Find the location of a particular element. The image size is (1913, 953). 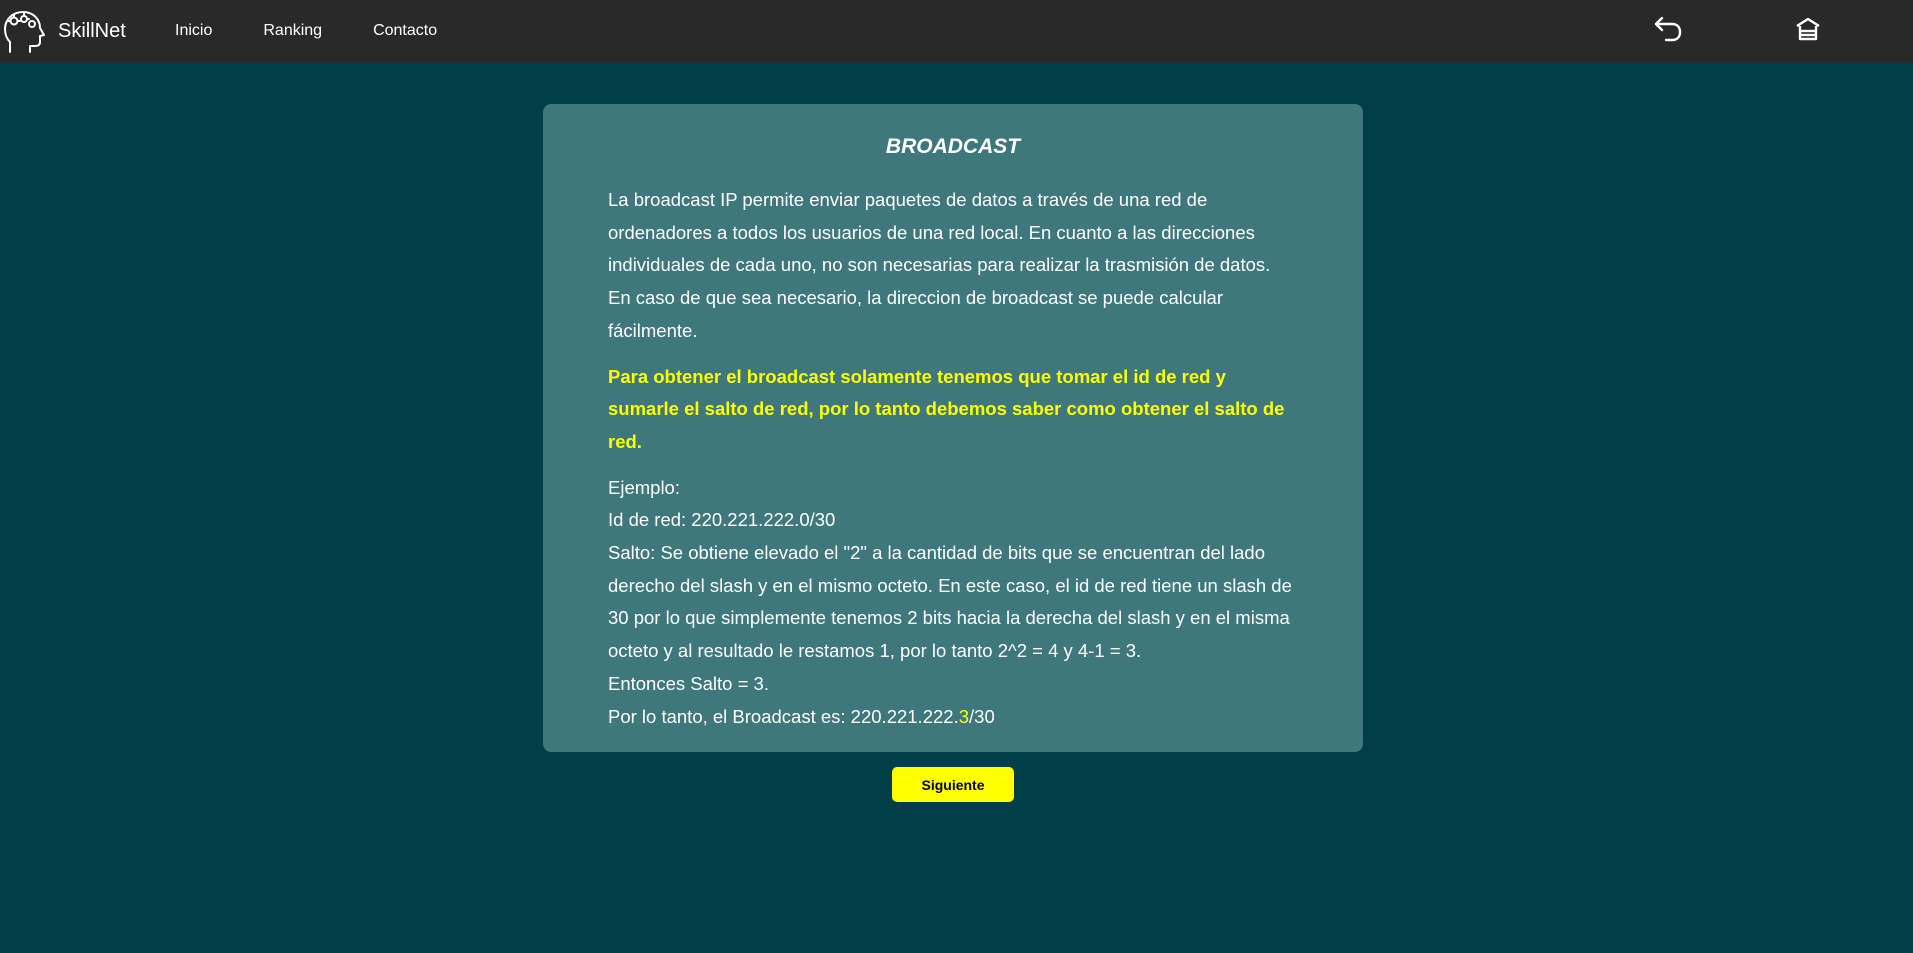

nav-link-ranking: Ranking is located at coordinates (292, 31).